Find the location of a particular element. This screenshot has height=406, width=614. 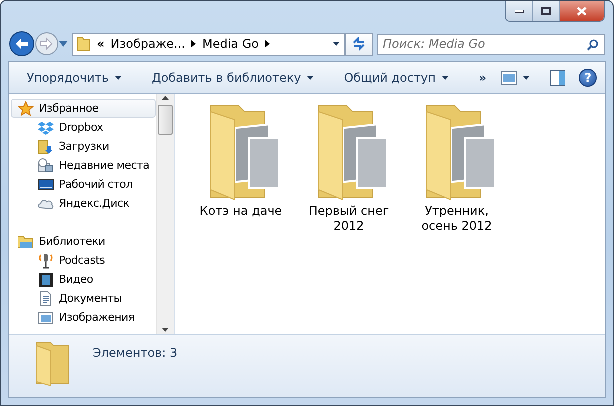

address-bar: « Изображе... Media Go is located at coordinates (208, 44).